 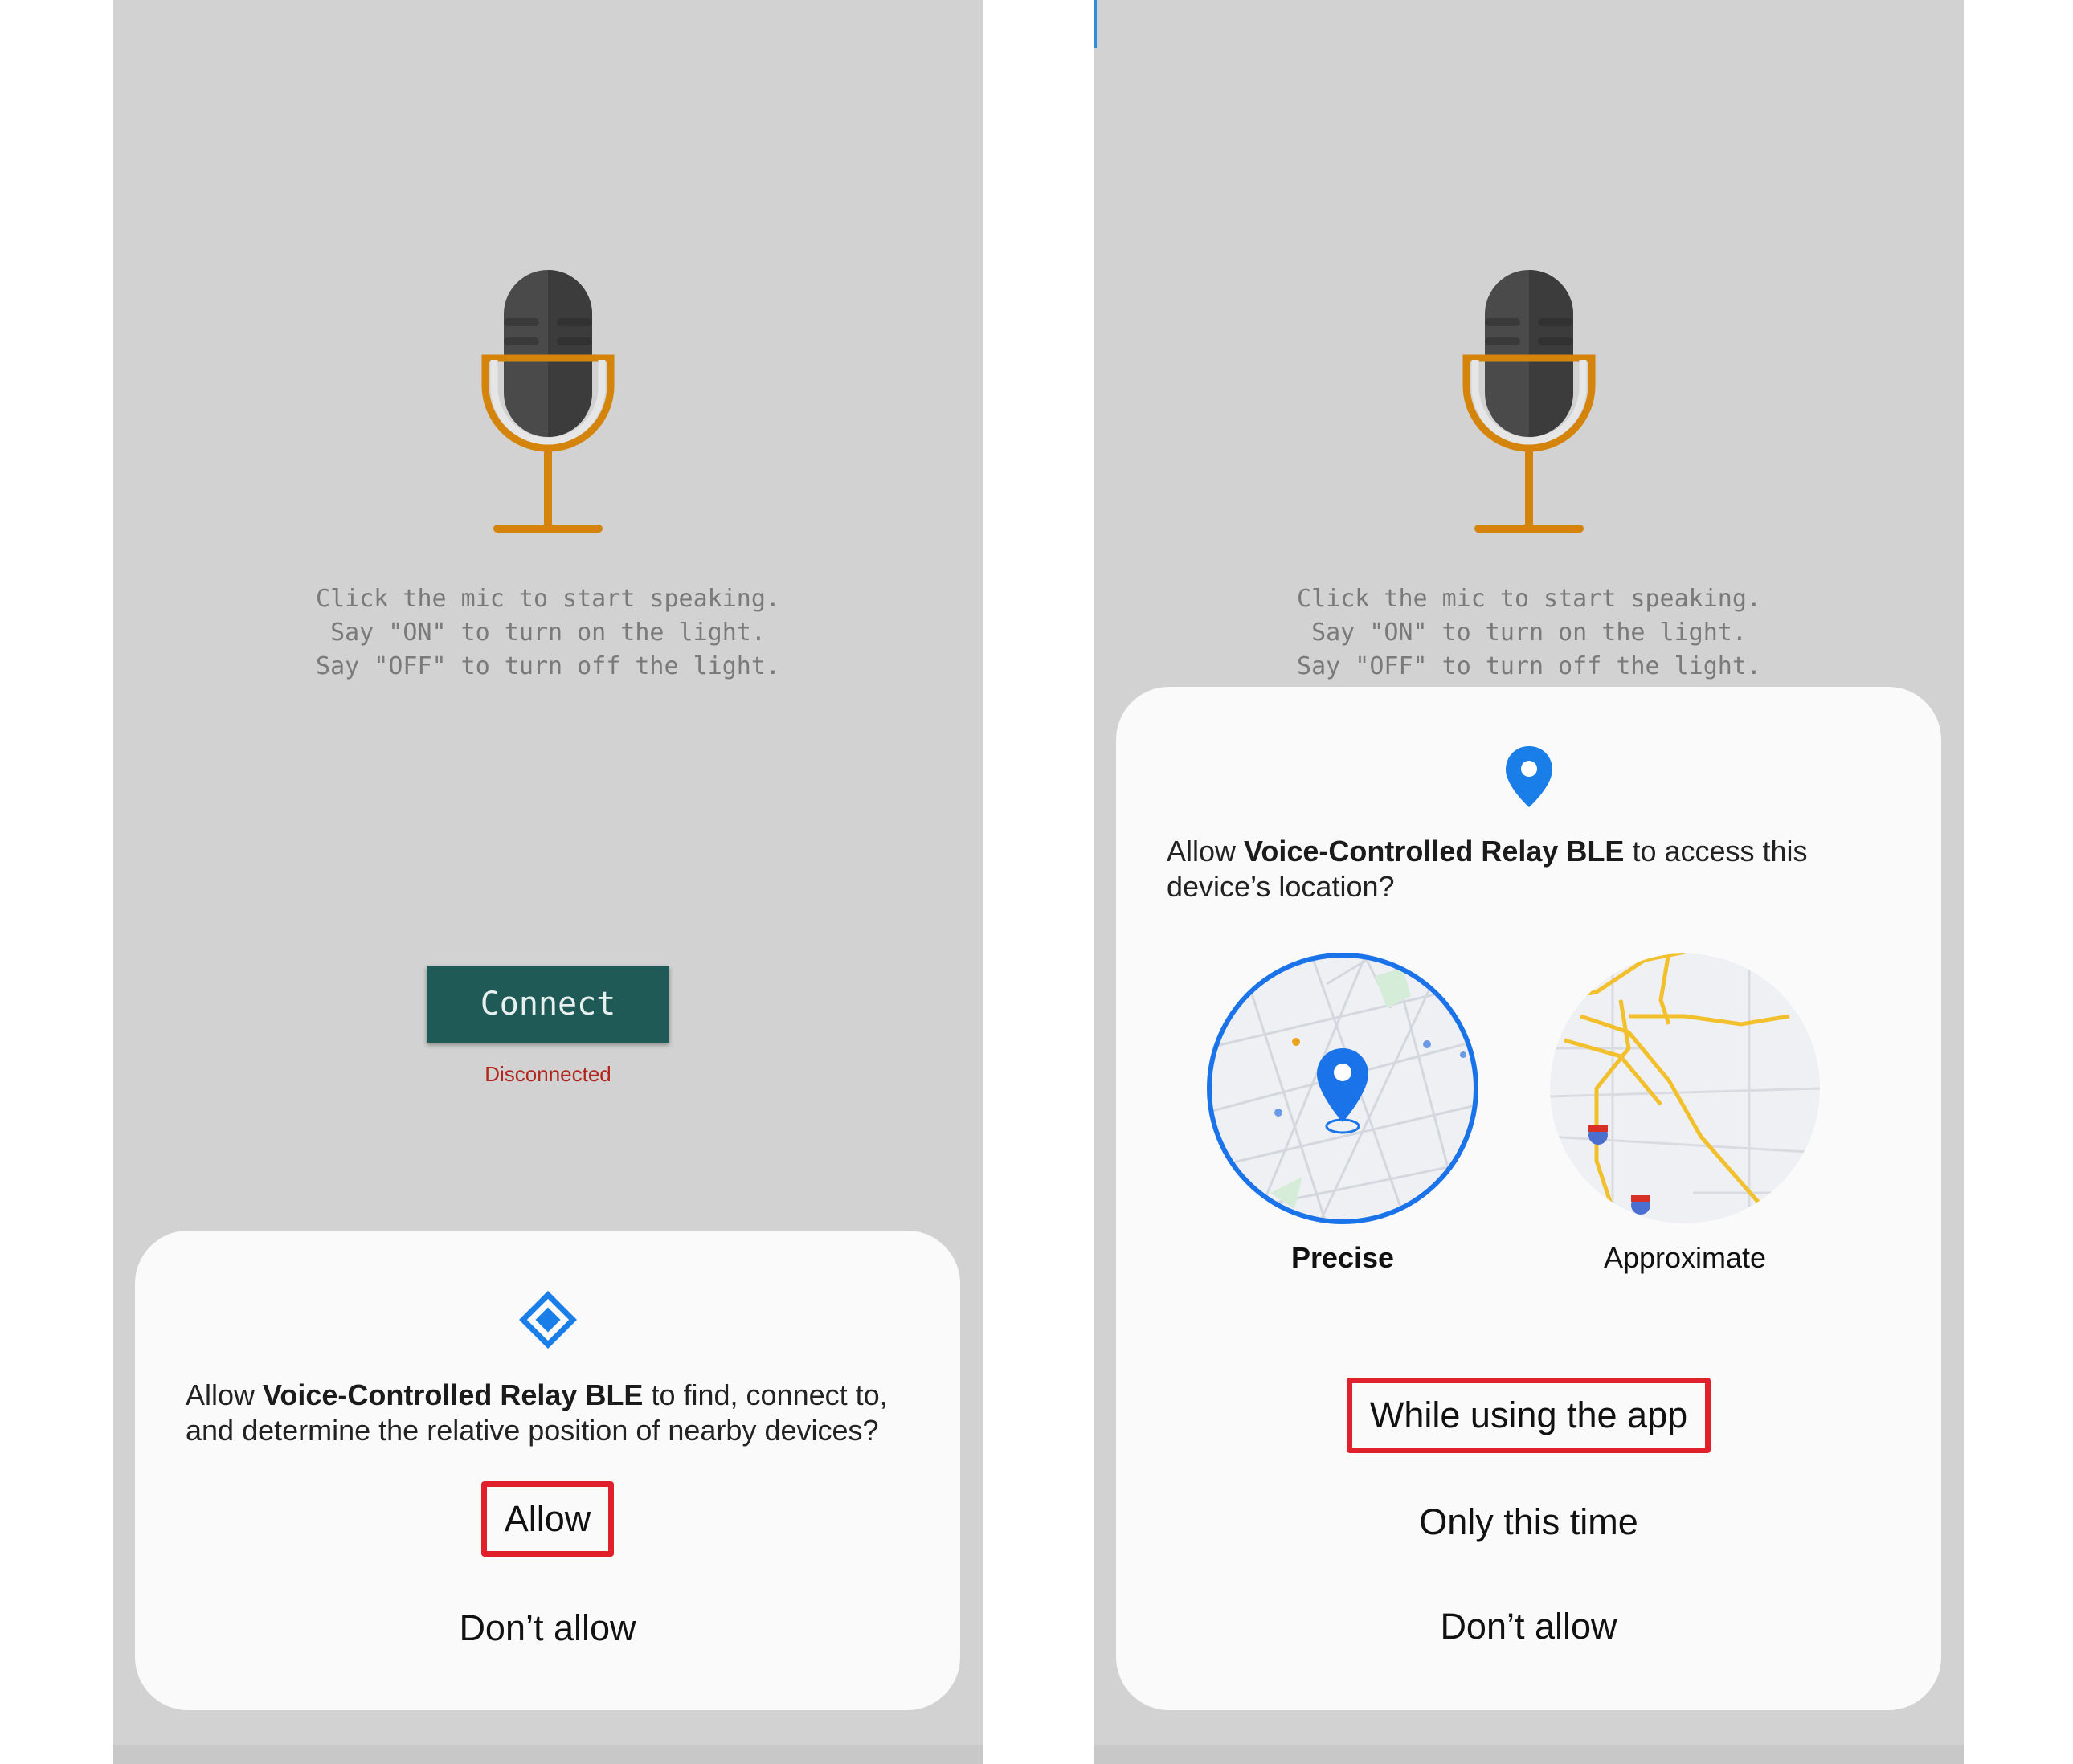 What do you see at coordinates (547, 1320) in the screenshot?
I see `nearby-devices-icon` at bounding box center [547, 1320].